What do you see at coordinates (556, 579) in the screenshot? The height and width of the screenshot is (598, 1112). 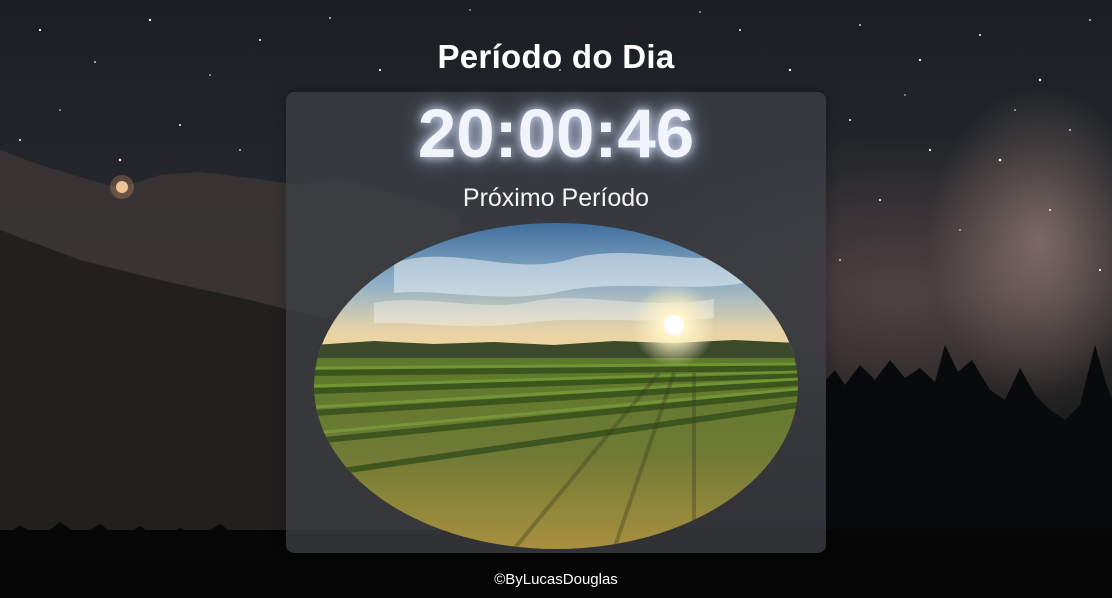 I see `footer-credit: ©ByLucasDouglas` at bounding box center [556, 579].